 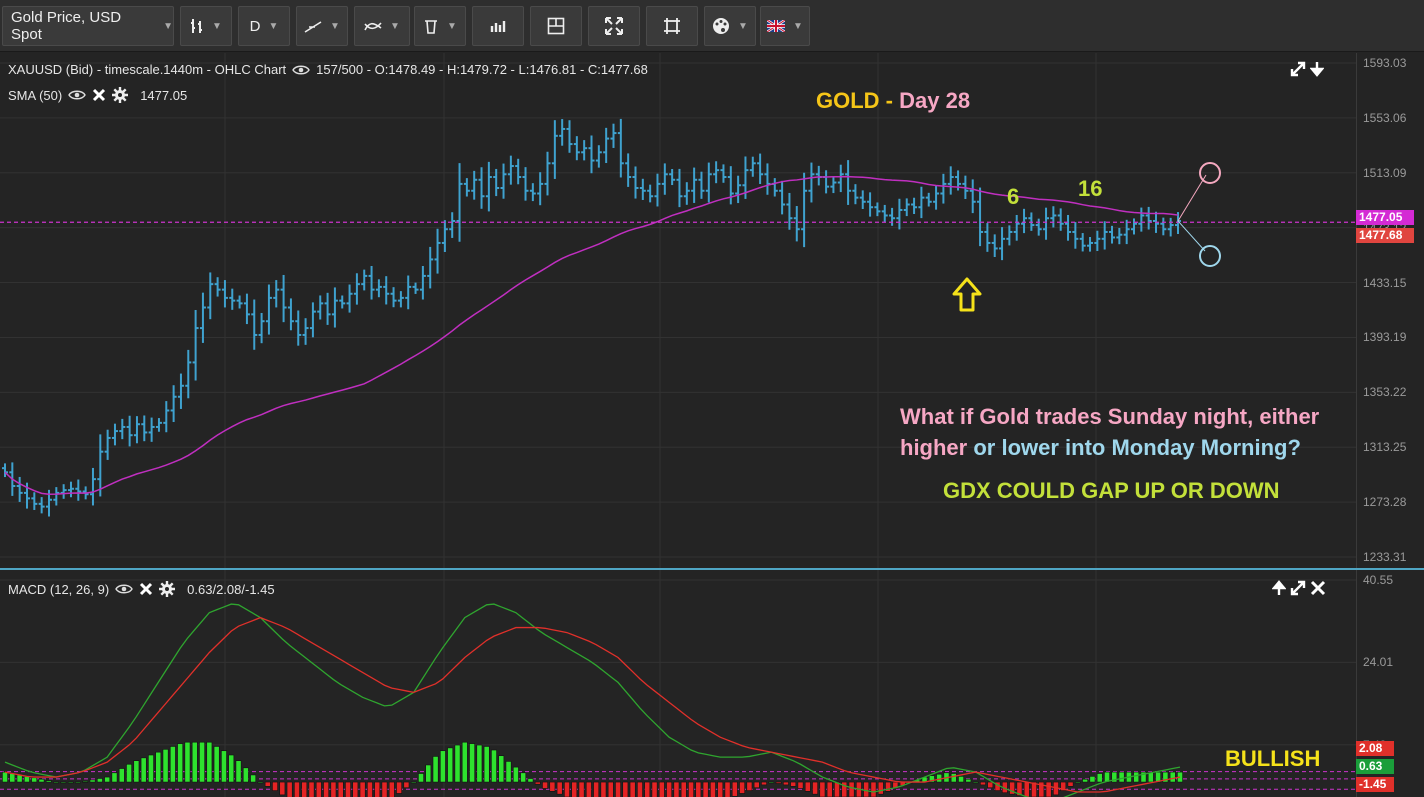 What do you see at coordinates (1385, 117) in the screenshot?
I see `price-axis-tick: 1553.06` at bounding box center [1385, 117].